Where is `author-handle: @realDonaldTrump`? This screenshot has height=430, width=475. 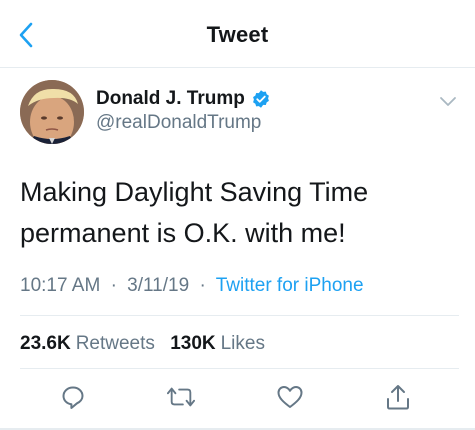 author-handle: @realDonaldTrump is located at coordinates (178, 123).